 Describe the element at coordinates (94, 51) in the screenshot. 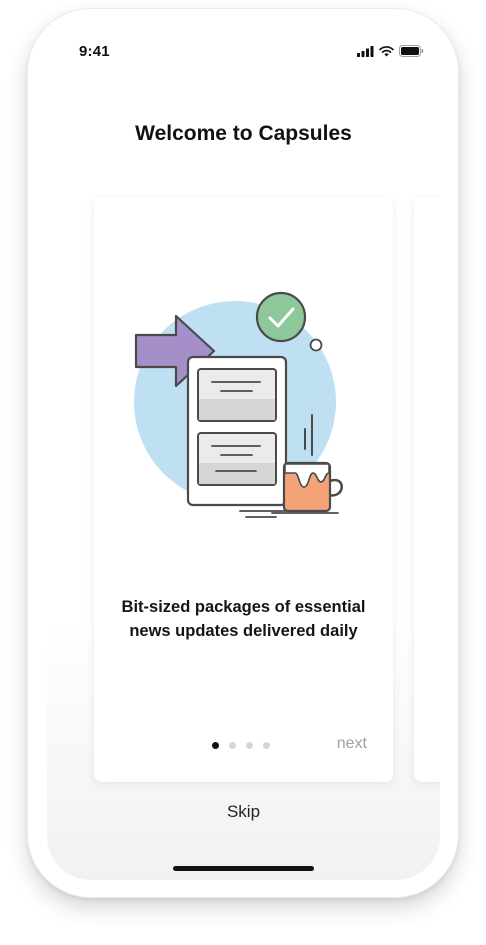

I see `status-time: 9:41` at that location.